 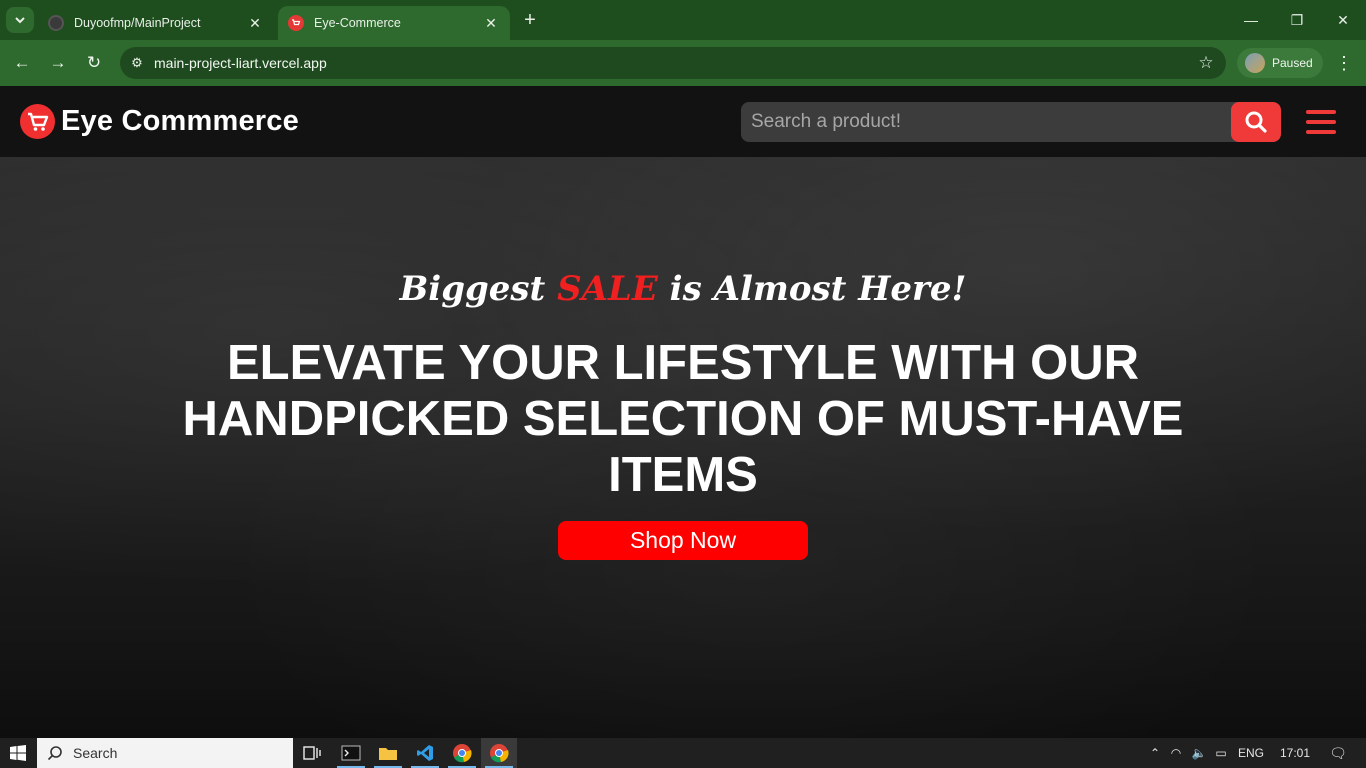 What do you see at coordinates (56, 23) in the screenshot?
I see `github-icon` at bounding box center [56, 23].